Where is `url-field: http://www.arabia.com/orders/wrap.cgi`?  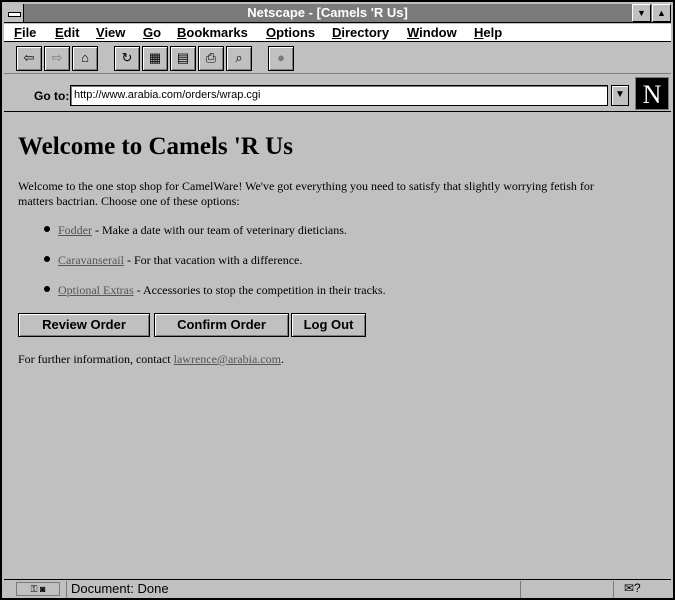
url-field: http://www.arabia.com/orders/wrap.cgi is located at coordinates (339, 95).